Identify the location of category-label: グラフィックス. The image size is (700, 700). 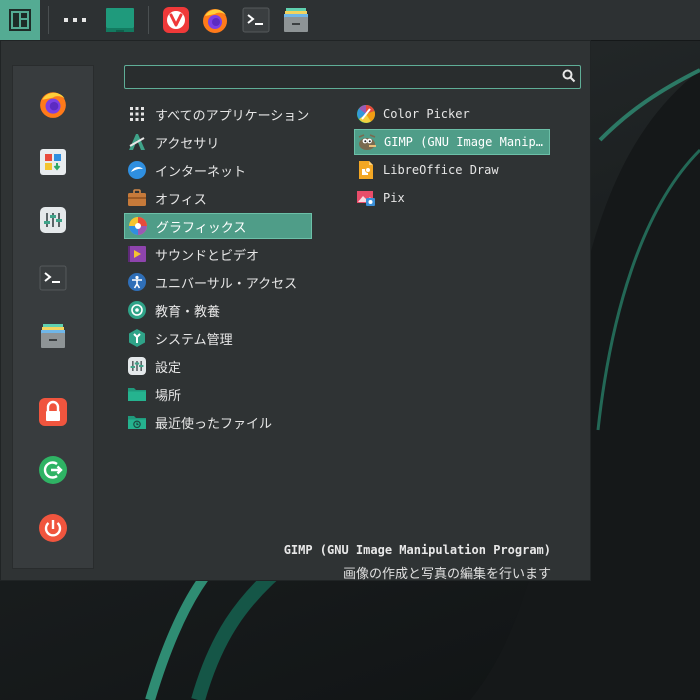
(201, 228).